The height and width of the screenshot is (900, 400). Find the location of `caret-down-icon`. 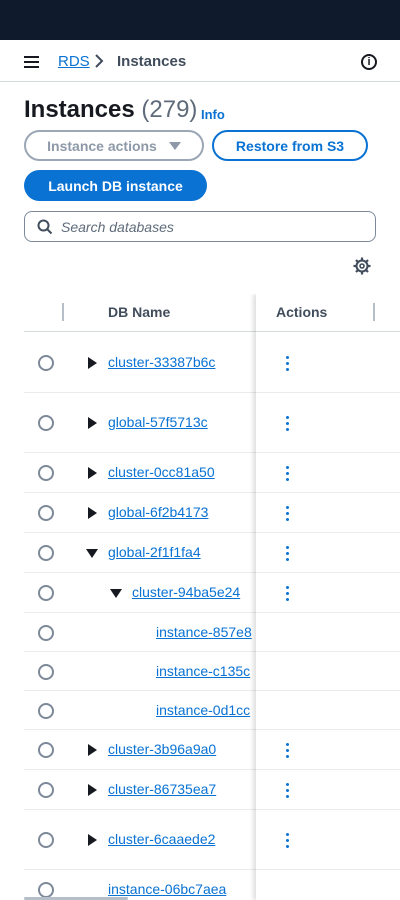

caret-down-icon is located at coordinates (174, 145).